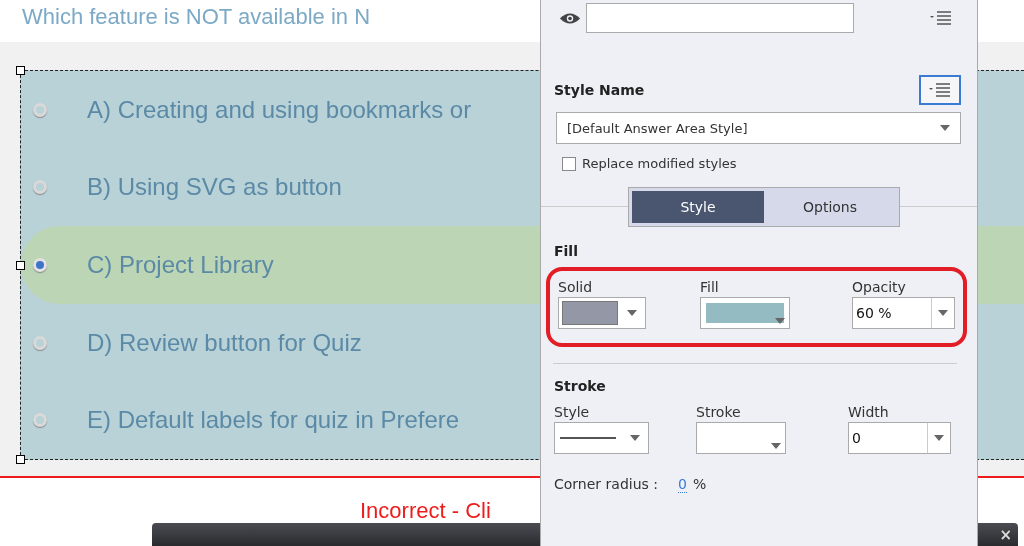  Describe the element at coordinates (606, 484) in the screenshot. I see `field-label: Corner radius :` at that location.